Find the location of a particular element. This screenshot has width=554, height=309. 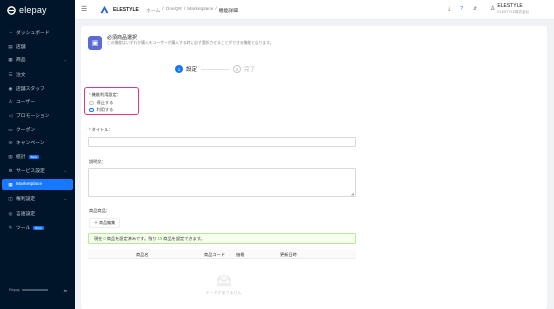

product-table-header: 商品名 商品コード 価格 更新日時 is located at coordinates (222, 254).